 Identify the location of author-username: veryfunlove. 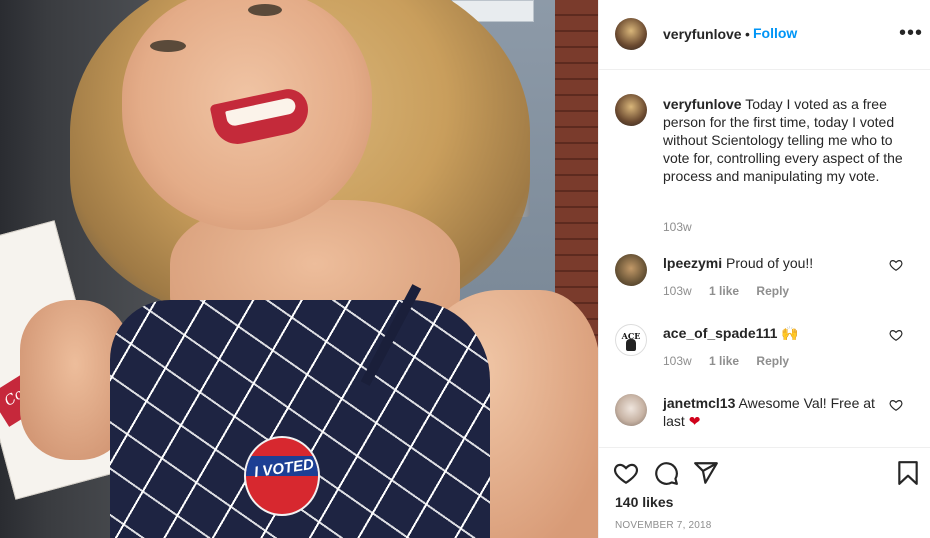
(702, 34).